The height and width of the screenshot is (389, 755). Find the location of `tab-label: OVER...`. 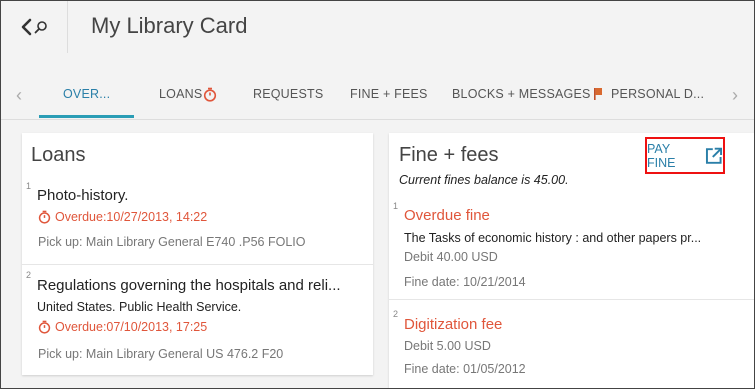

tab-label: OVER... is located at coordinates (87, 94).